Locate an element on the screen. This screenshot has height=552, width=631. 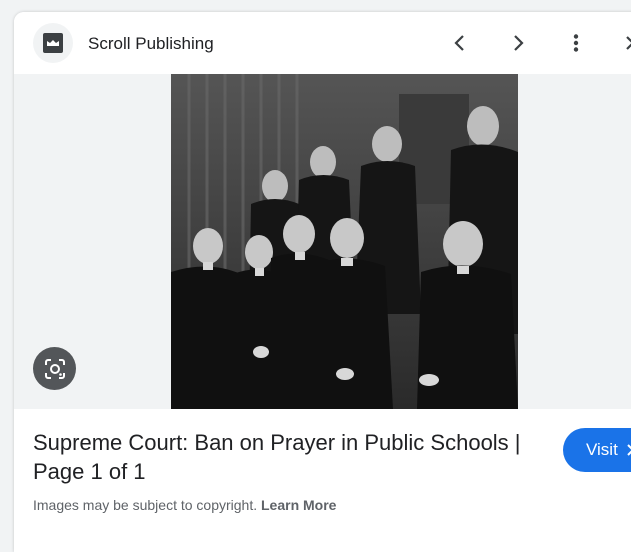
panel-header: Scroll Publishing is located at coordinates (322, 43).